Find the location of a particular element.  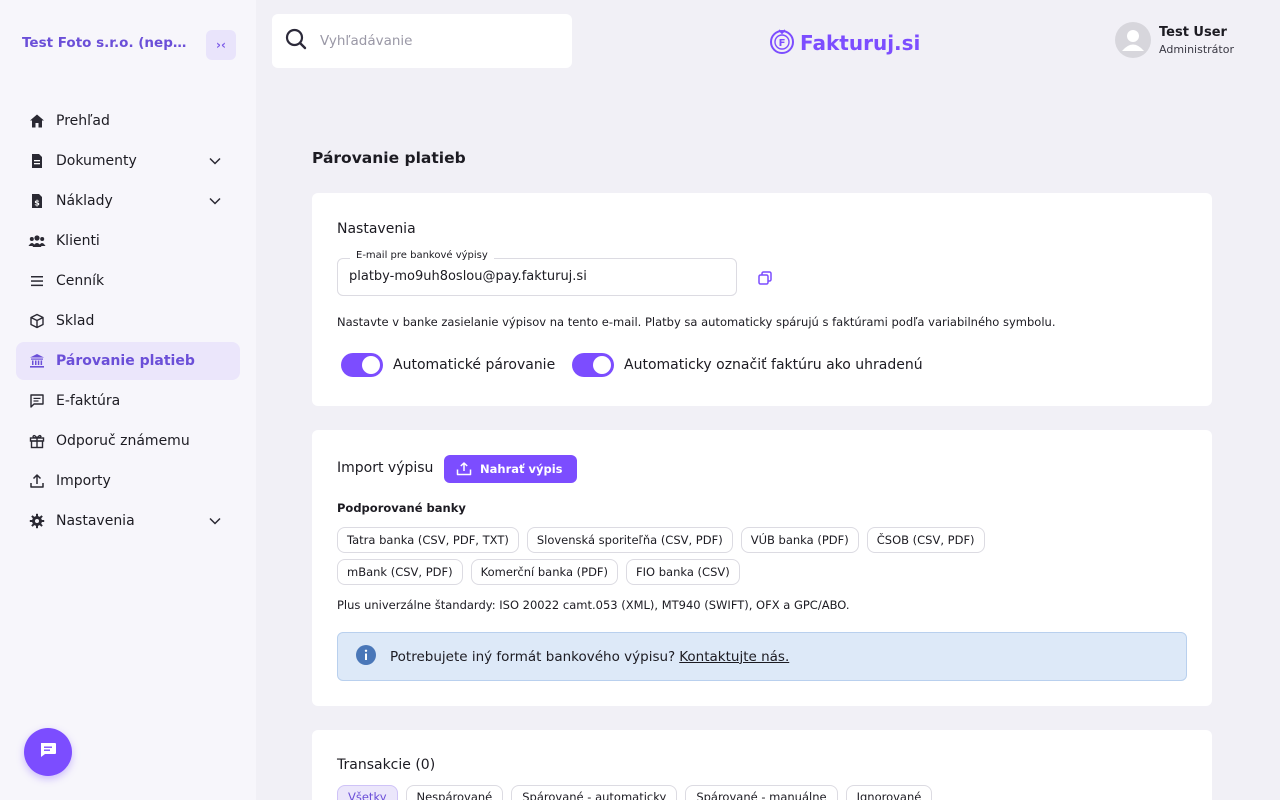

sidebar-item-label: Prehľad is located at coordinates (83, 121).